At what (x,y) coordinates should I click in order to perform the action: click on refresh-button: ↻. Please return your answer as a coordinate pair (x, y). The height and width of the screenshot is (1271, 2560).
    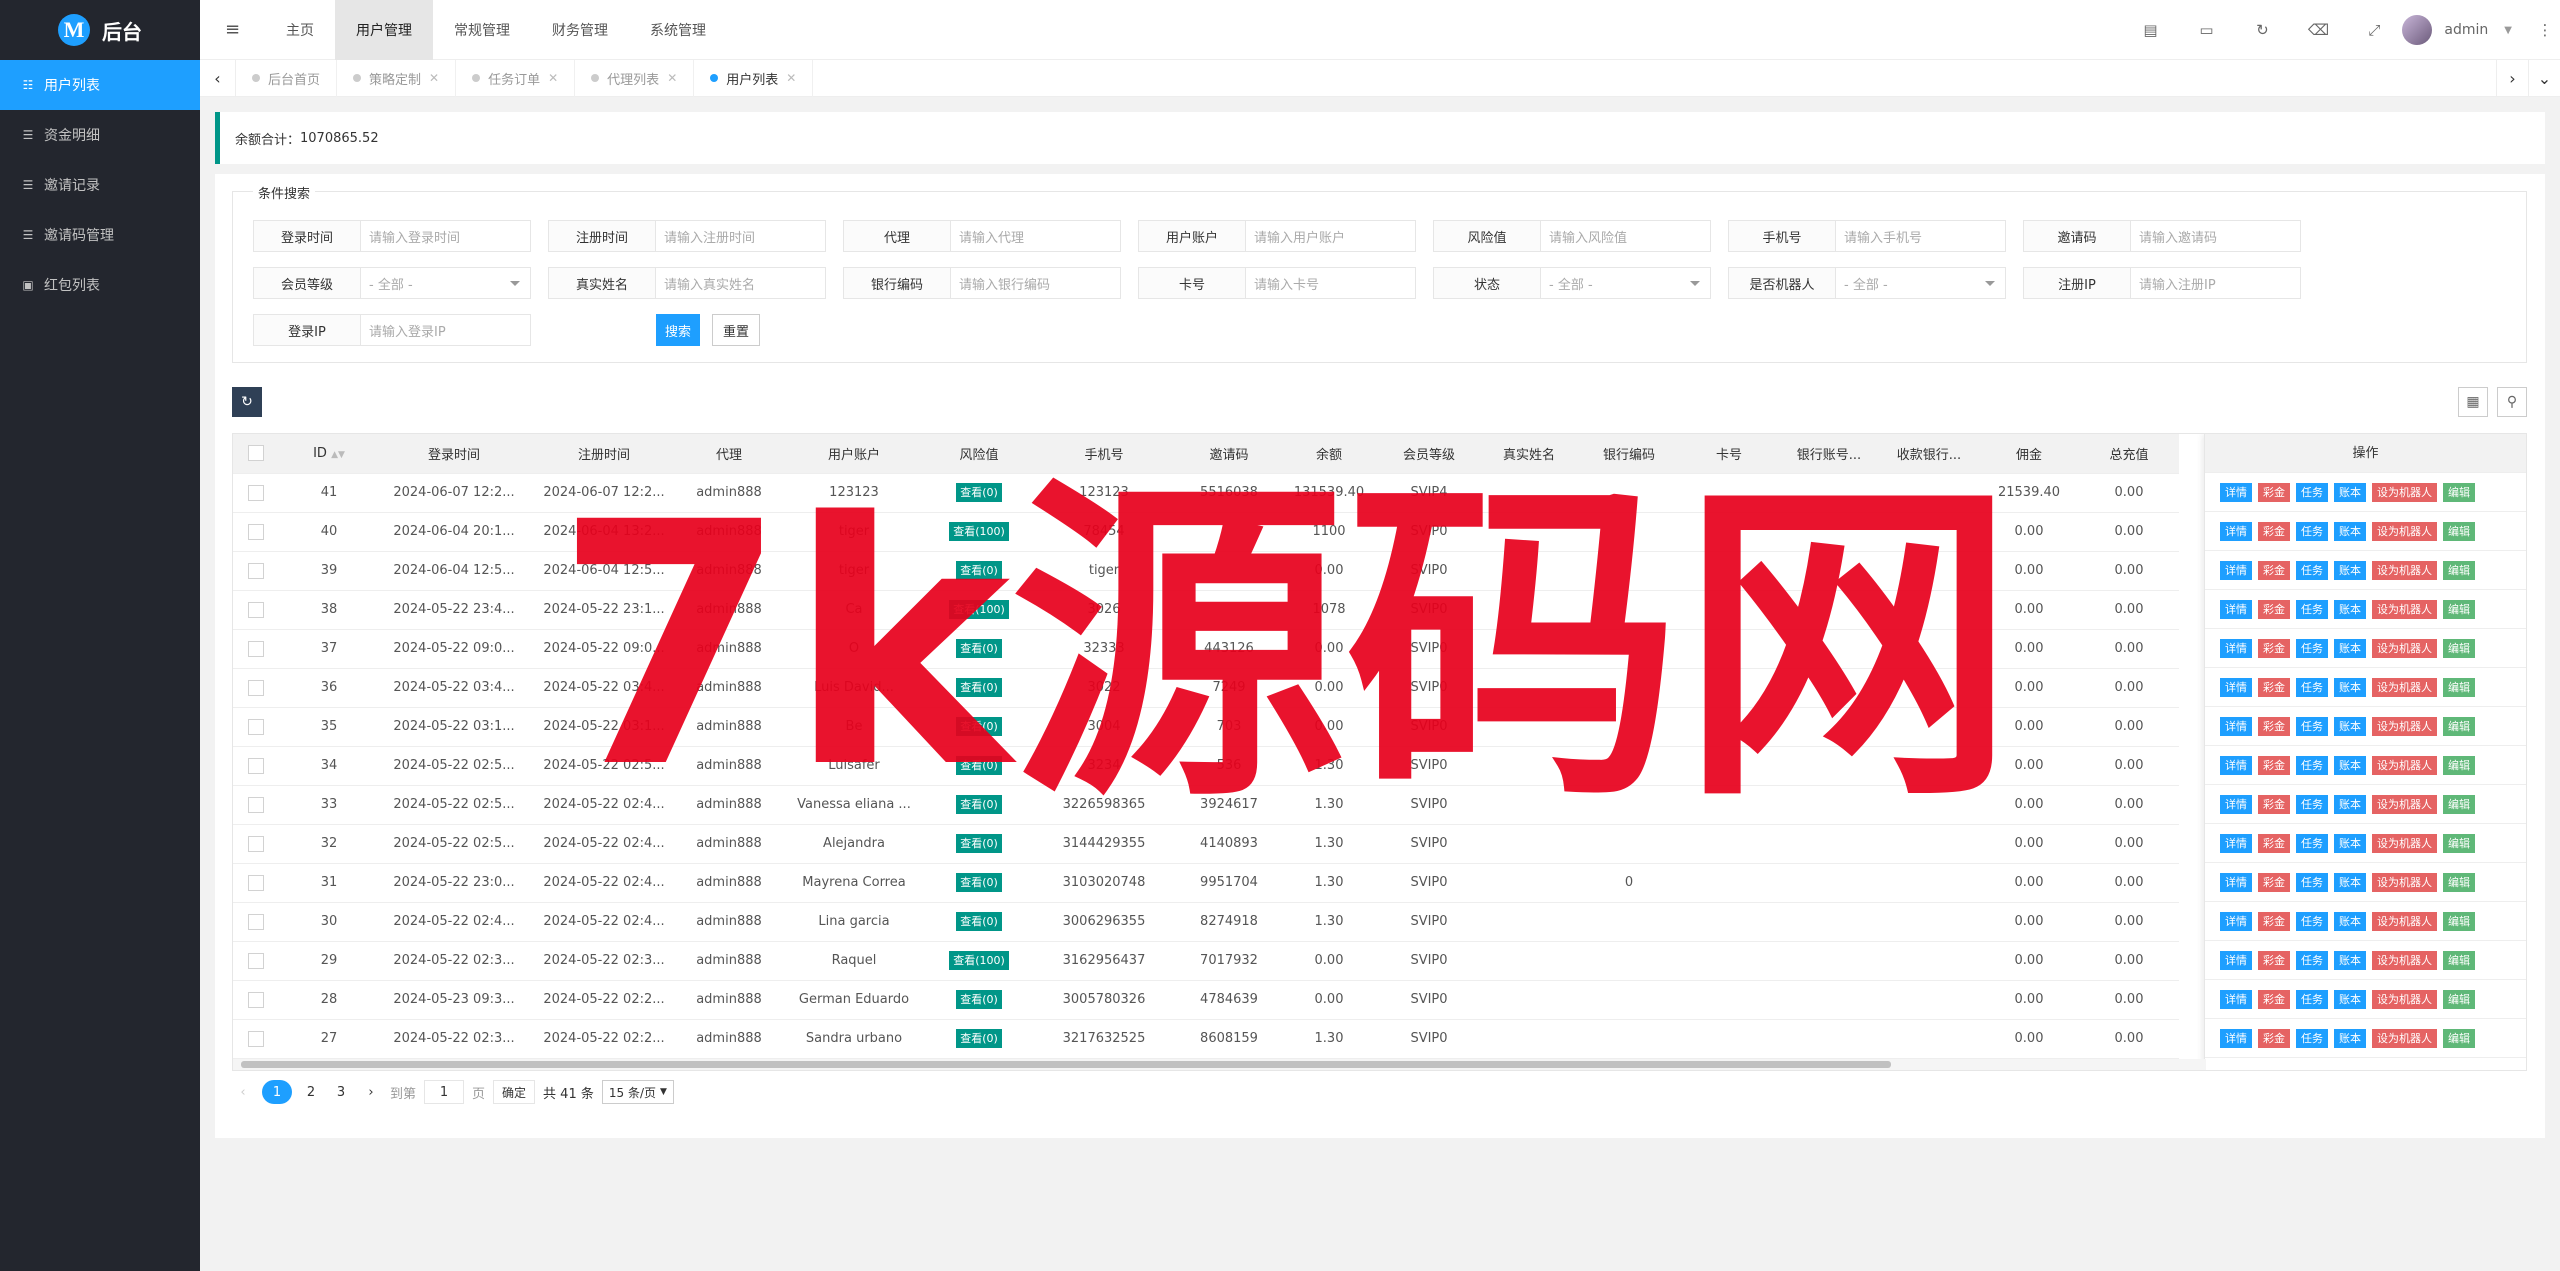
    Looking at the image, I should click on (247, 402).